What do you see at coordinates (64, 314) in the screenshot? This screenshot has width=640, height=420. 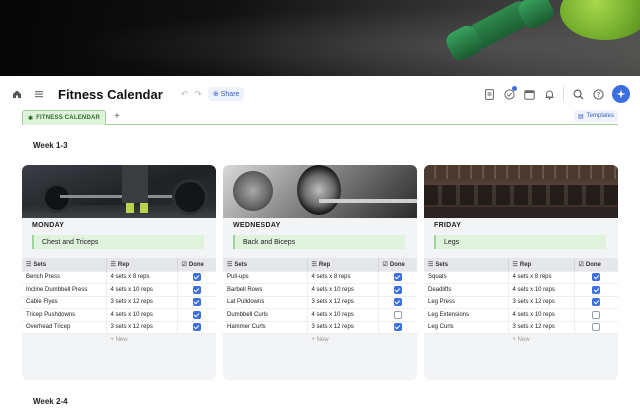 I see `exercise-name: Tricep Pushdowns` at bounding box center [64, 314].